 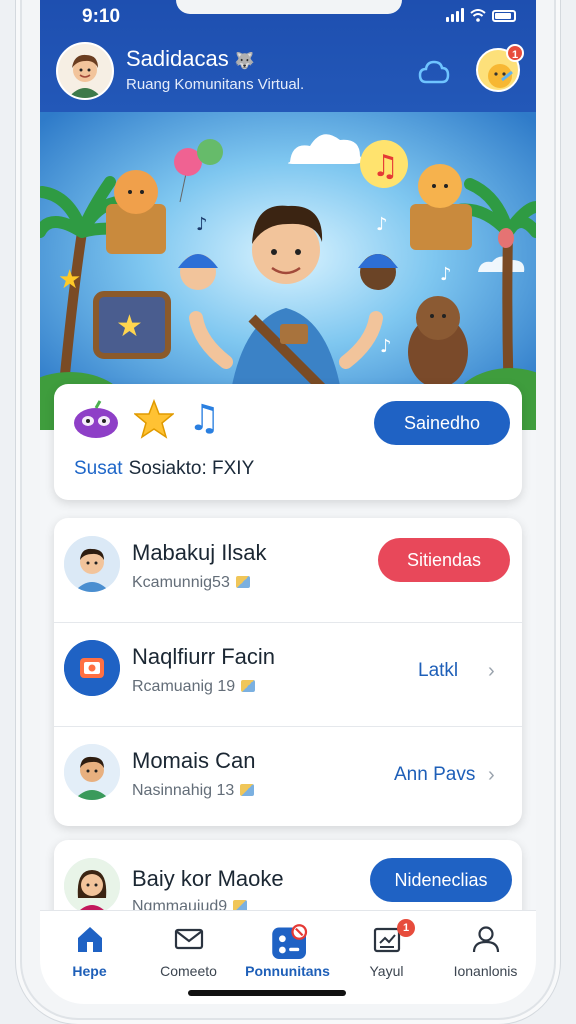 What do you see at coordinates (485, 939) in the screenshot?
I see `profile-icon` at bounding box center [485, 939].